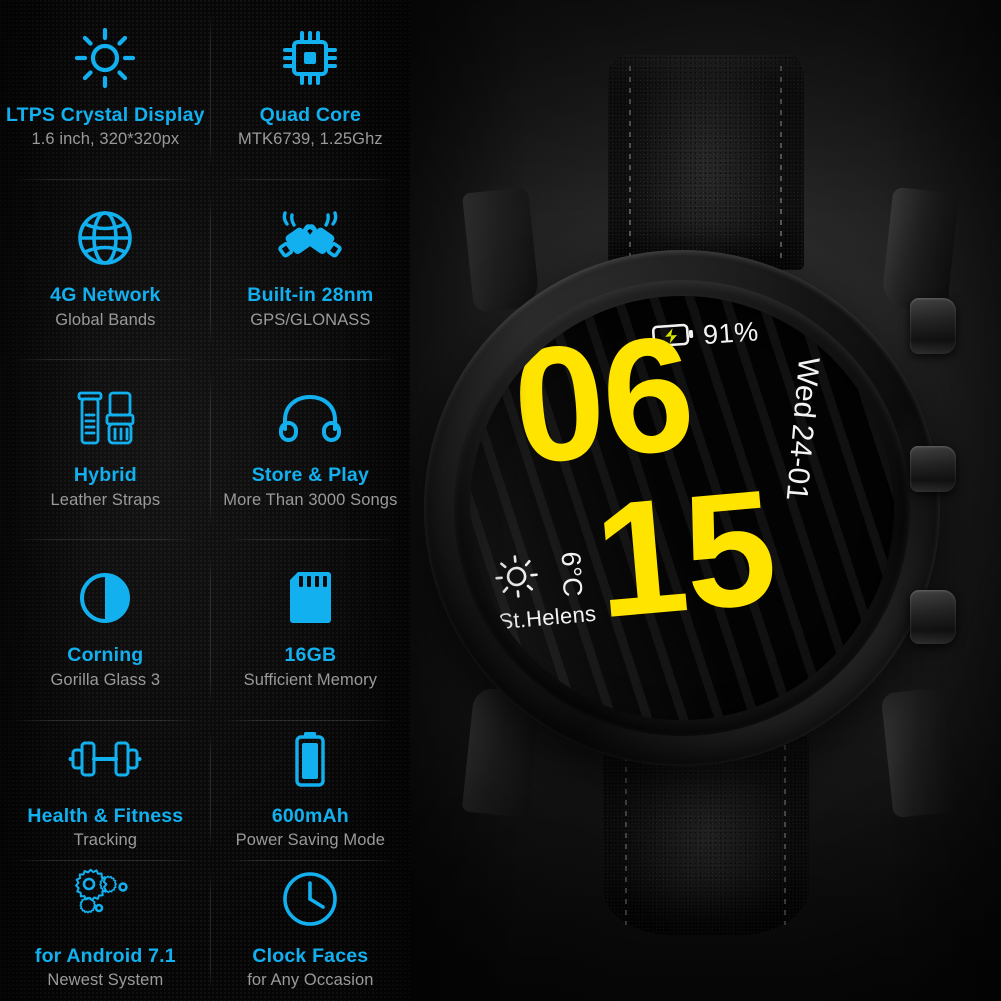  I want to click on feature-title: Health & Fitness, so click(105, 815).